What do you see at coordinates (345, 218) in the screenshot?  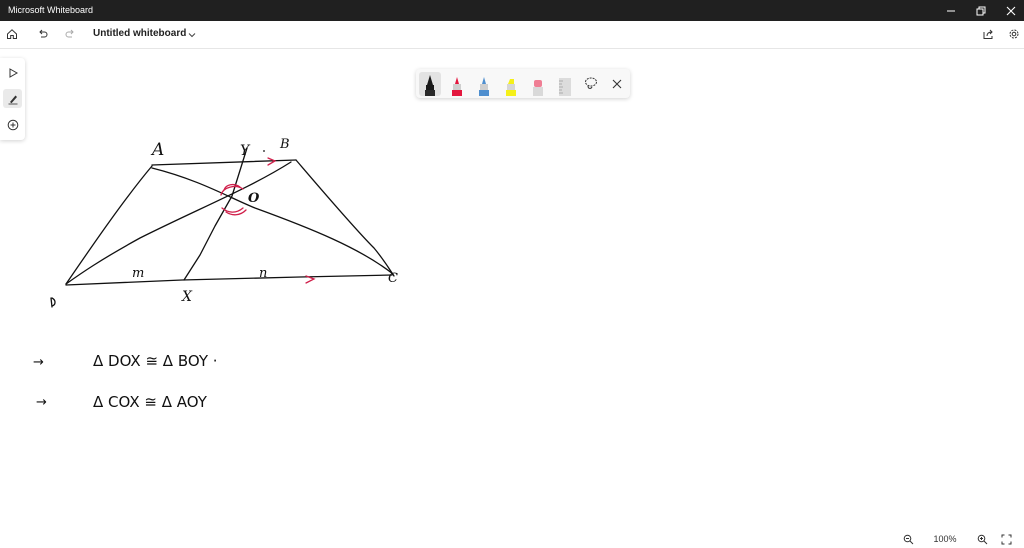 I see `segment-bc` at bounding box center [345, 218].